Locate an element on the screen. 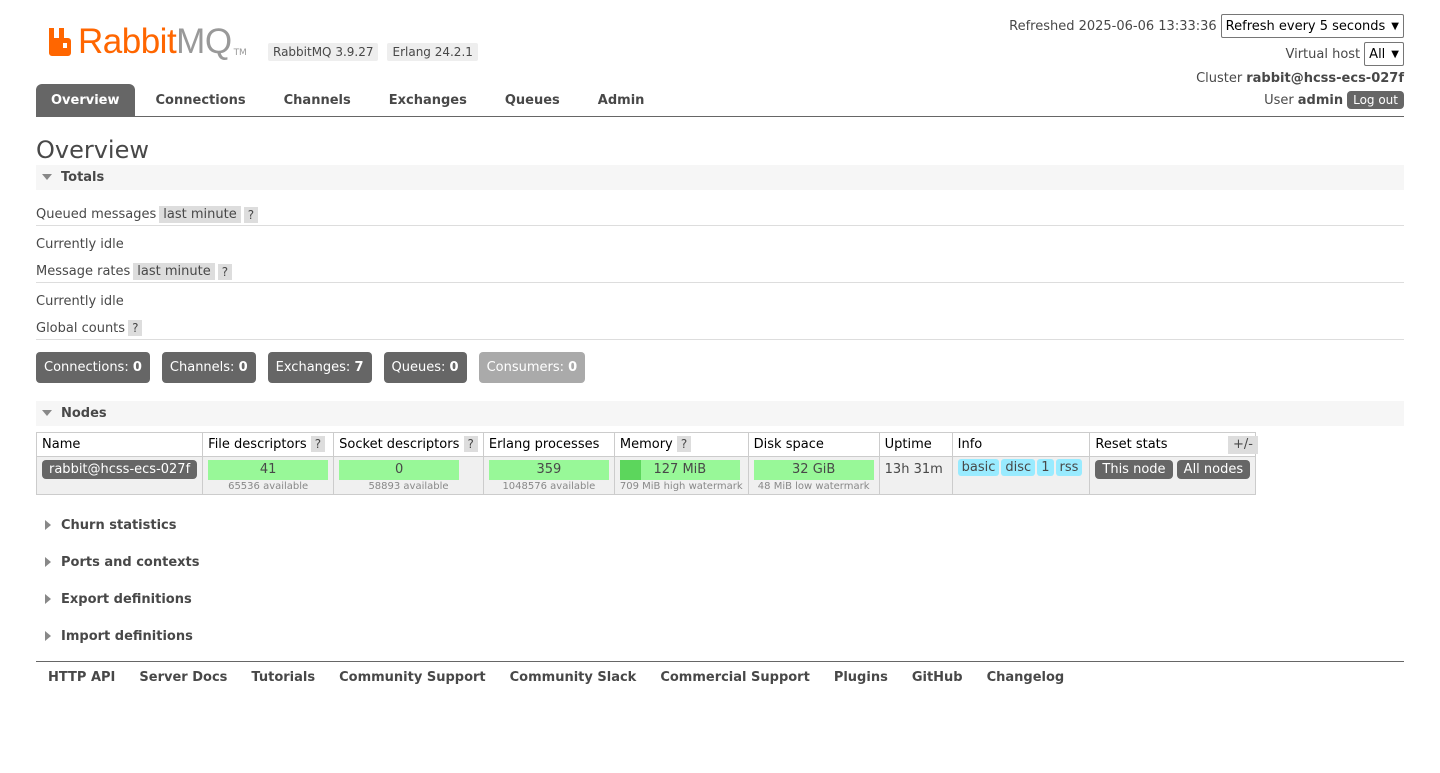 The width and height of the screenshot is (1440, 773). triangle-right-icon is located at coordinates (48, 636).